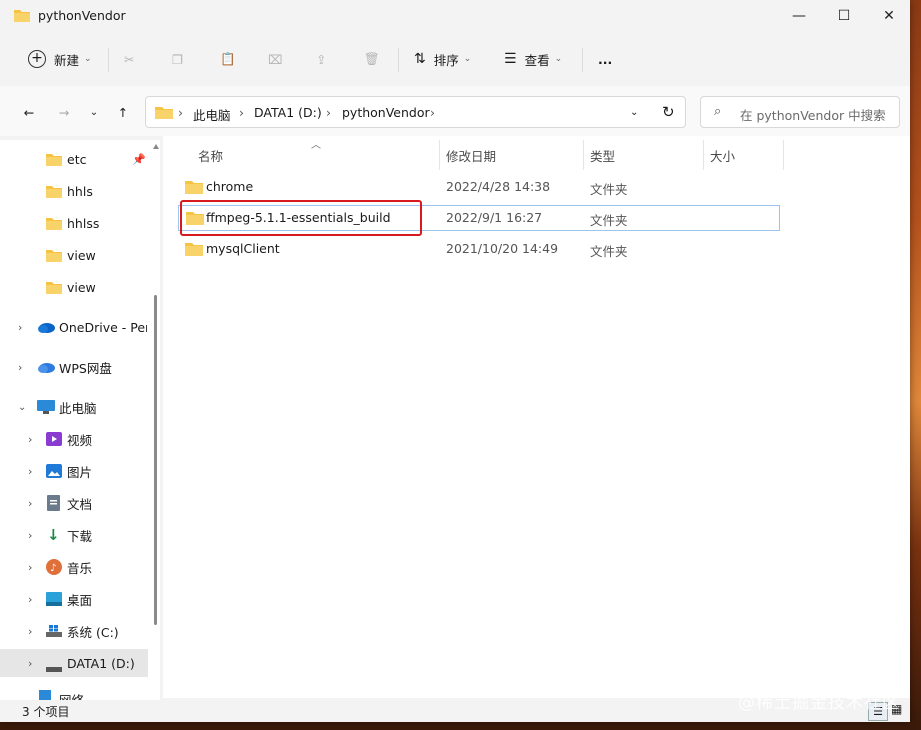 The width and height of the screenshot is (921, 730). Describe the element at coordinates (844, 16) in the screenshot. I see `maximize-button: ☐` at that location.